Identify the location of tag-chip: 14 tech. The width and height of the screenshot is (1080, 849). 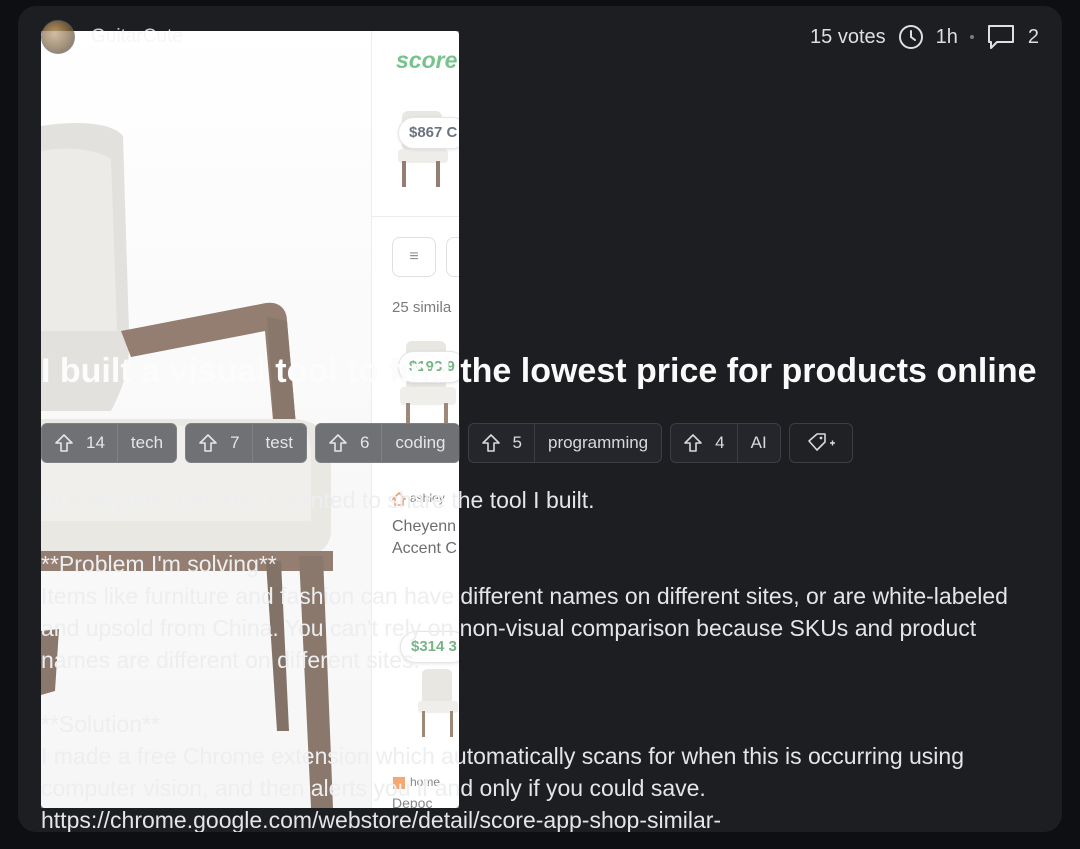
(109, 443).